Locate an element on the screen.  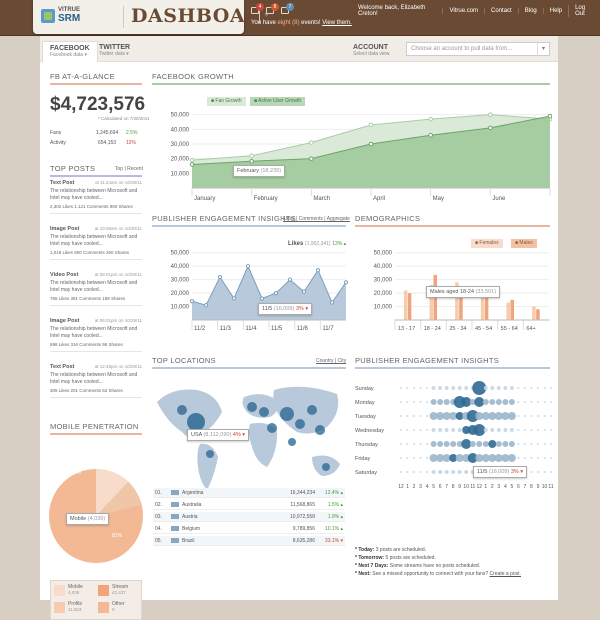
help-link: Help is located at coordinates (555, 11).